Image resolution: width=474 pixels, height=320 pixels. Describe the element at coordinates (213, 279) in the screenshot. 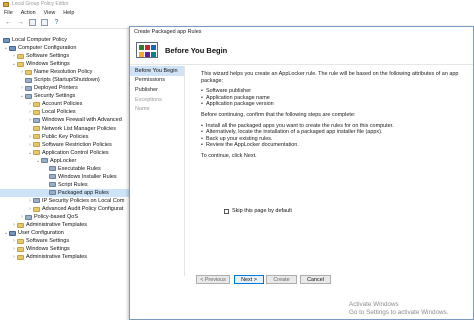

I see `previous-button: < Previous` at that location.